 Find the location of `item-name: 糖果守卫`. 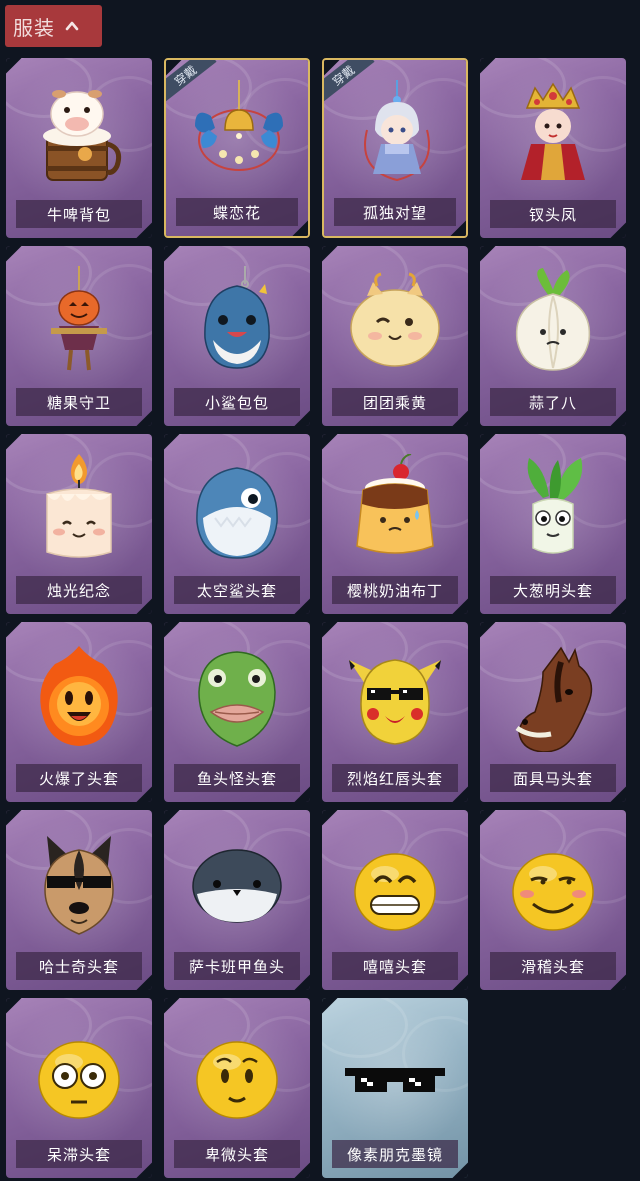

item-name: 糖果守卫 is located at coordinates (79, 402).